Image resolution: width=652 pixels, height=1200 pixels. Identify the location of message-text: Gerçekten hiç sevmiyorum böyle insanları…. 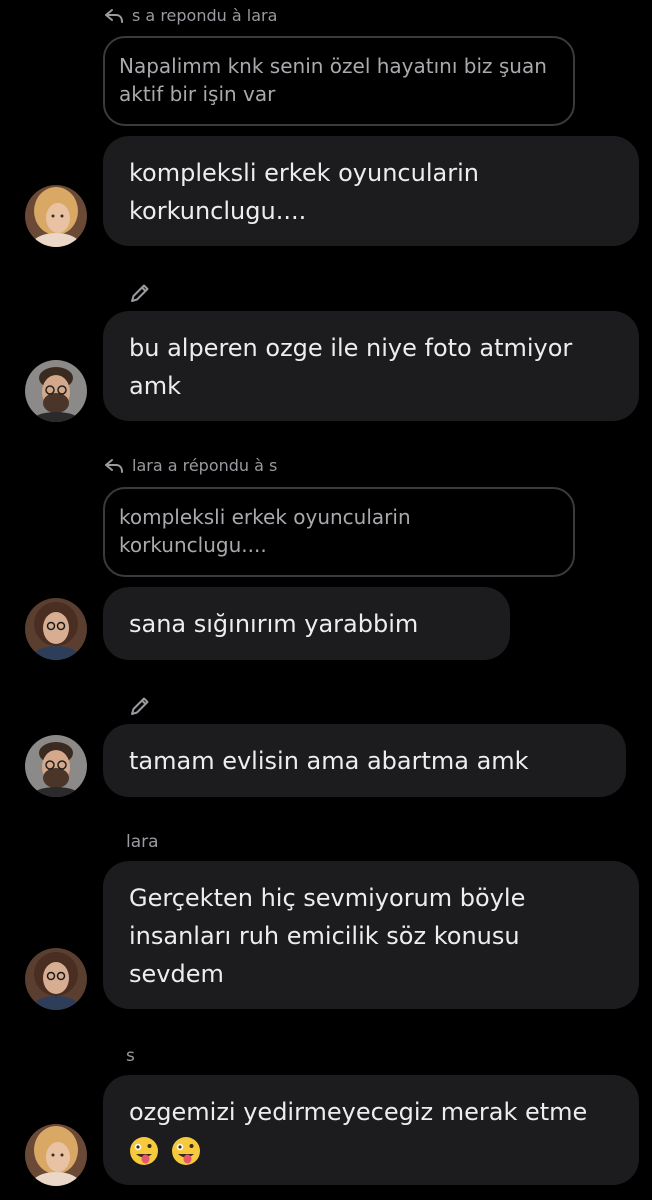
(327, 936).